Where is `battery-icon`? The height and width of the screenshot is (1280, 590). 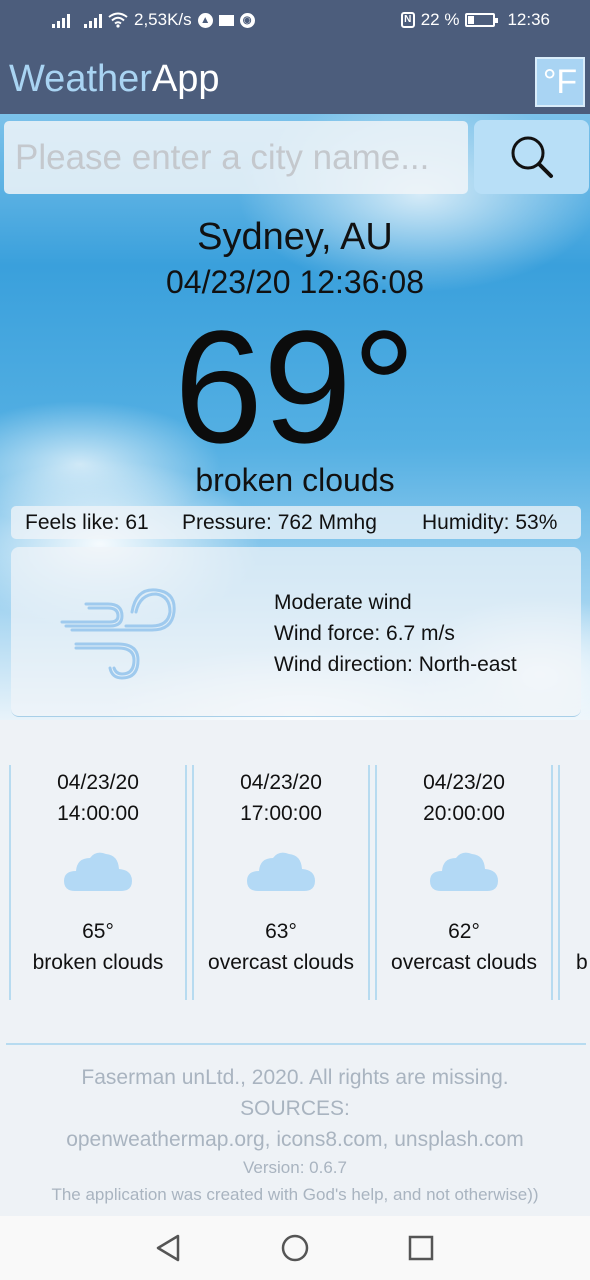 battery-icon is located at coordinates (482, 20).